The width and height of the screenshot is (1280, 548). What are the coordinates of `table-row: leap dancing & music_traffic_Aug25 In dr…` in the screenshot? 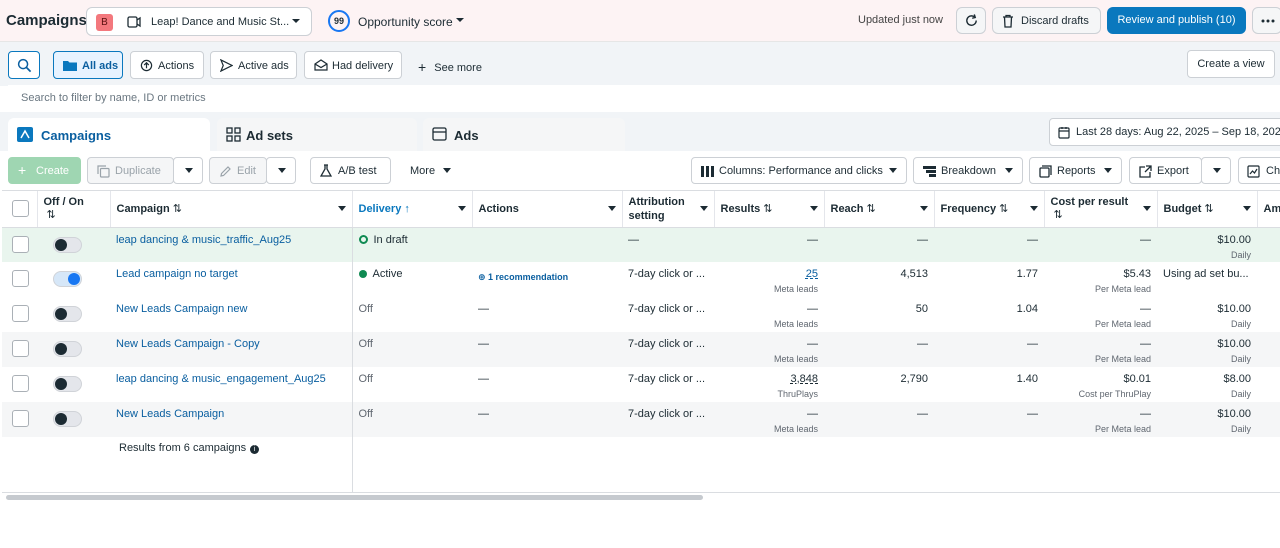 It's located at (641, 244).